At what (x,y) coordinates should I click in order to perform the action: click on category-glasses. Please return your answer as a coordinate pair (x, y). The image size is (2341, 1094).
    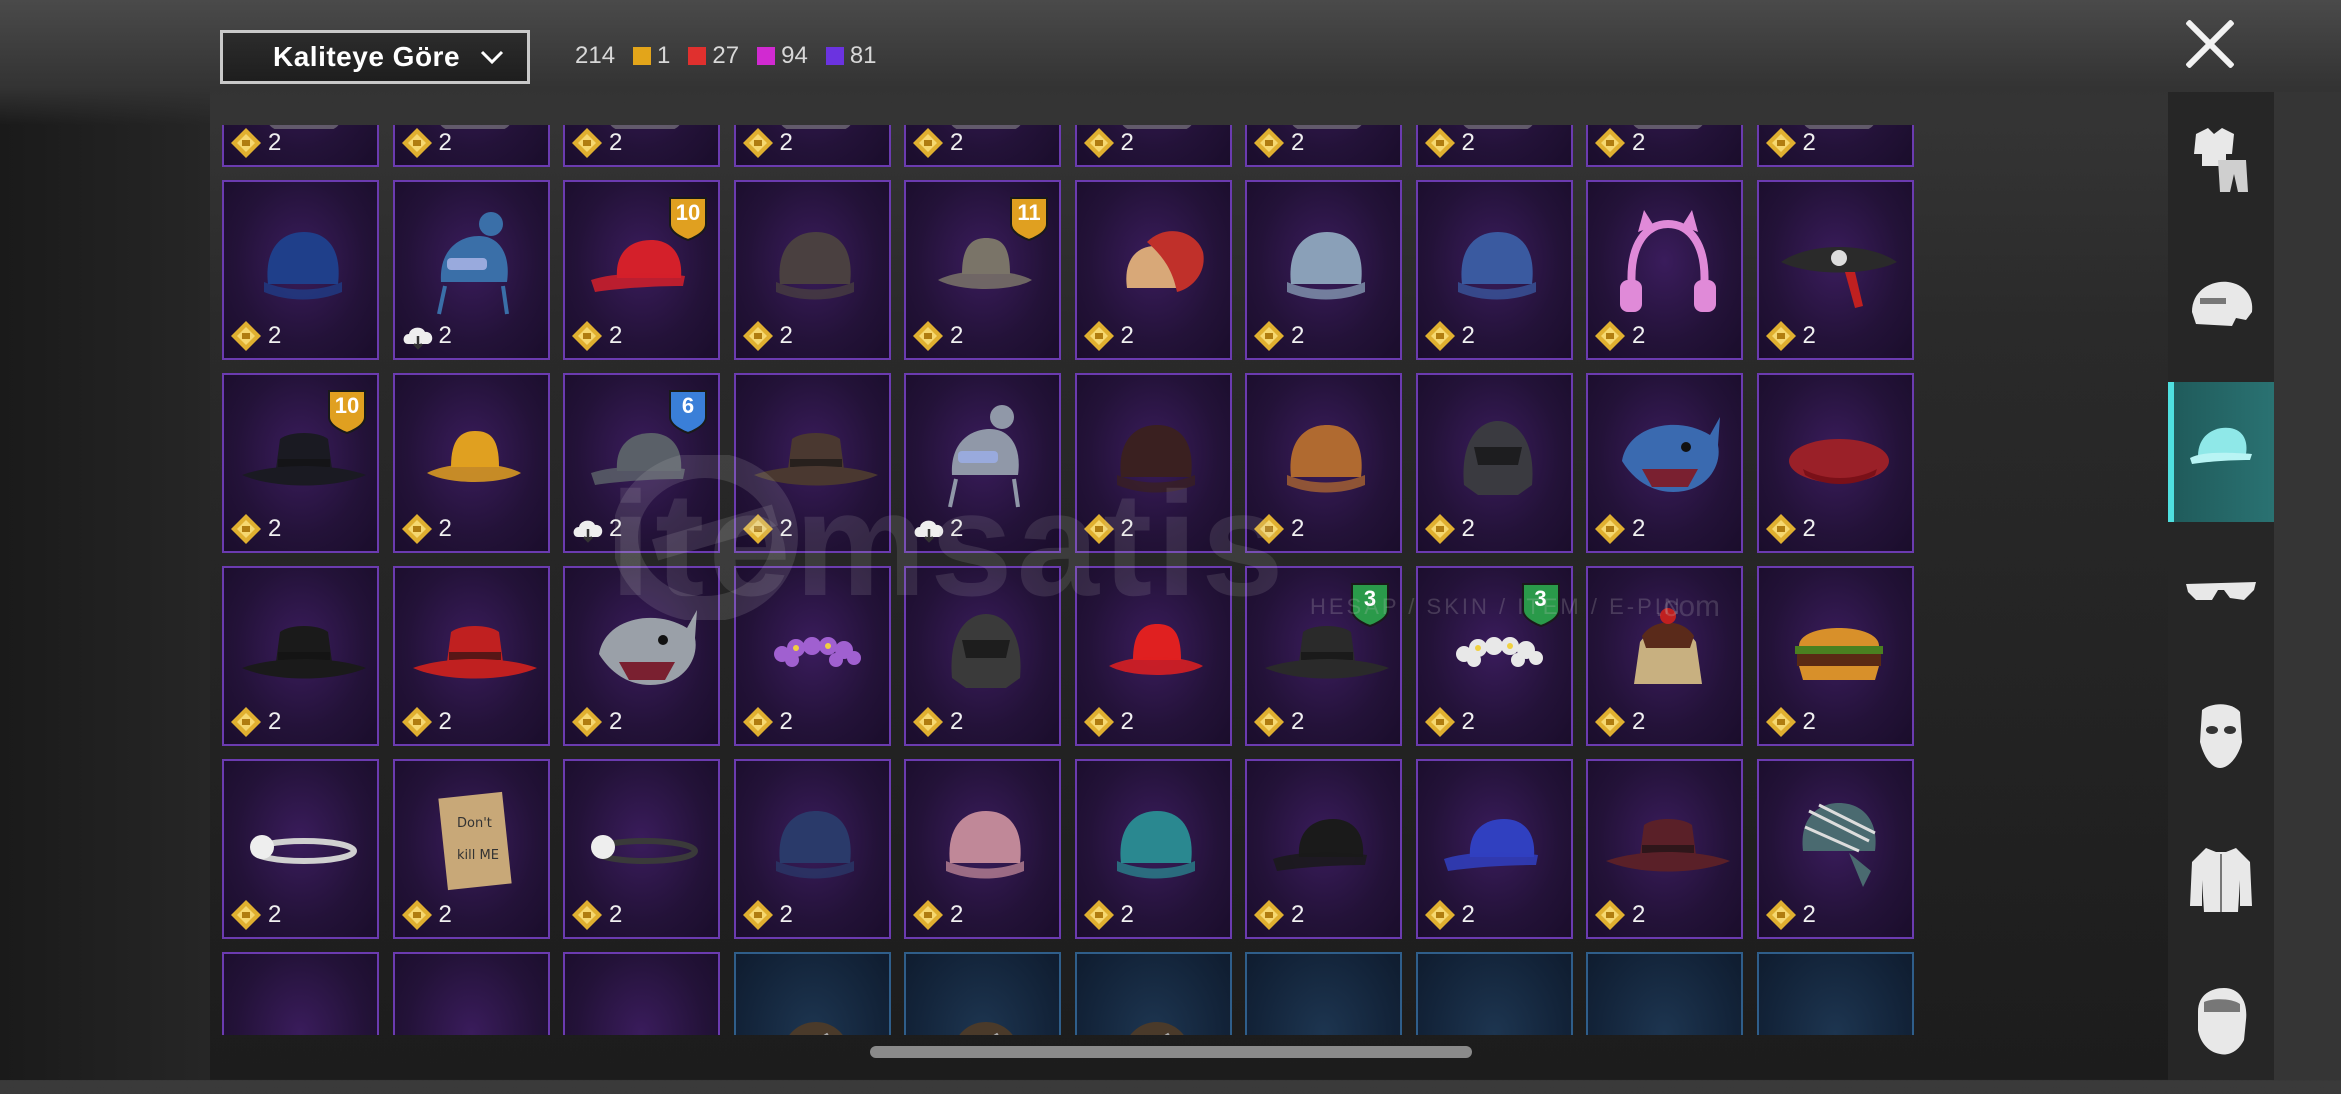
    Looking at the image, I should click on (2221, 596).